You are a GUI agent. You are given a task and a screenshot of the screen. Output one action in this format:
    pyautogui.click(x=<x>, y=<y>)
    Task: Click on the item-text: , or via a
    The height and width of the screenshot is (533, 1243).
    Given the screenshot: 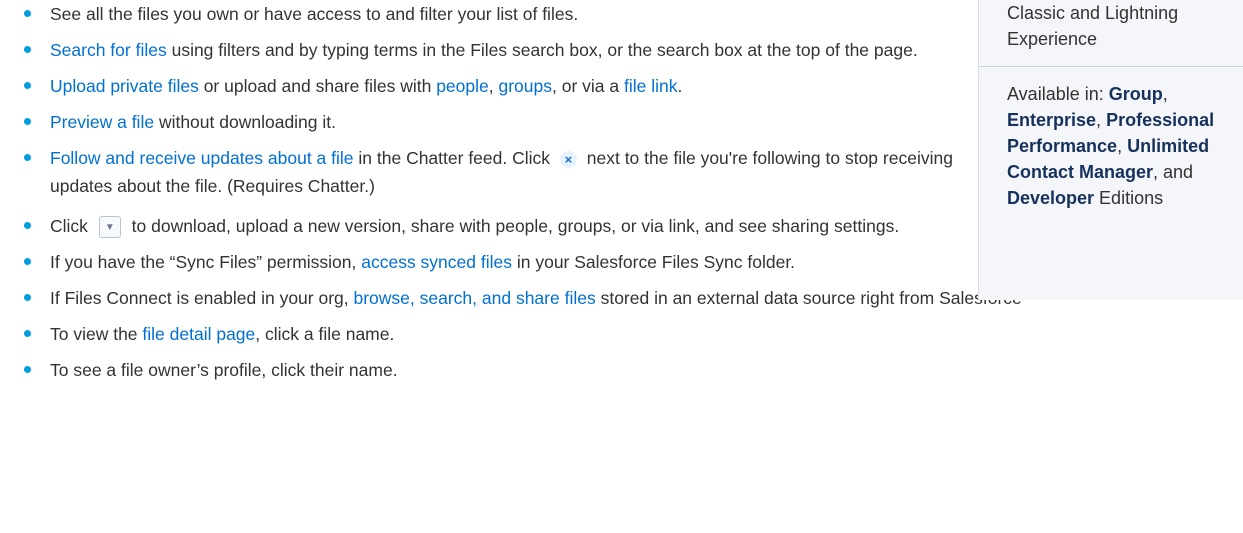 What is the action you would take?
    pyautogui.click(x=588, y=86)
    